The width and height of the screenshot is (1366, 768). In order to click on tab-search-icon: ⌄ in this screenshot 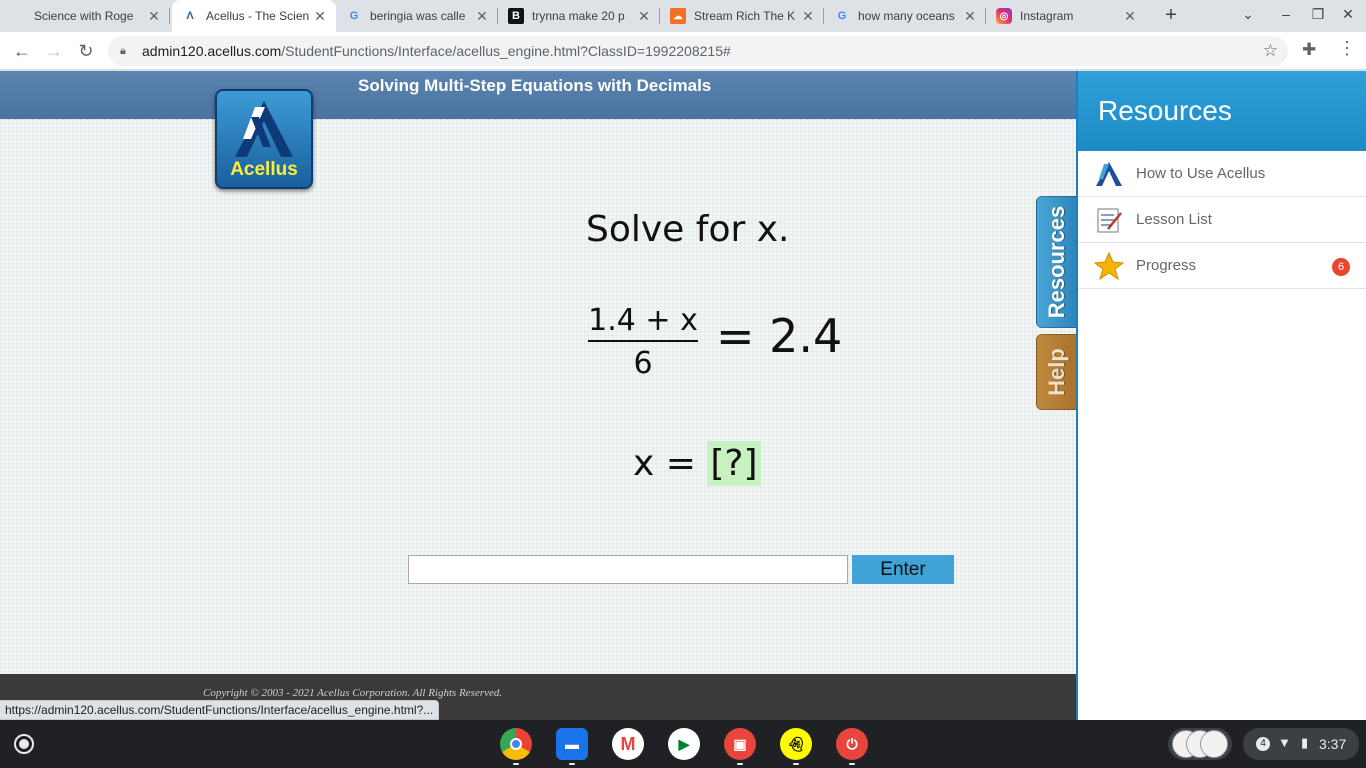, I will do `click(1248, 14)`.